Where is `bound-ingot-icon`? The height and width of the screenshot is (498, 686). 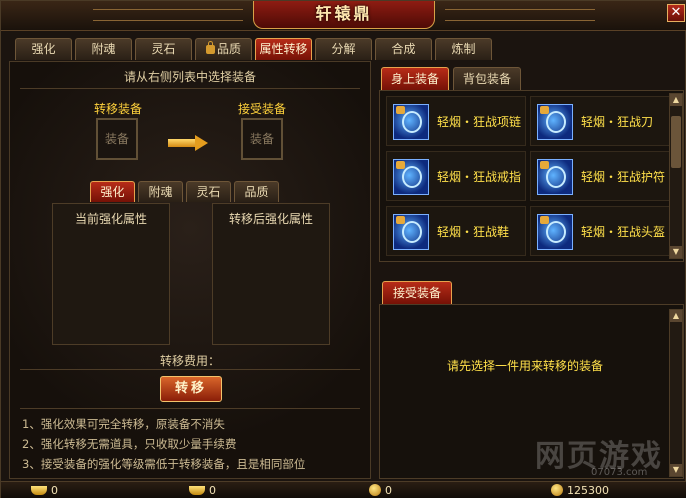 bound-ingot-icon is located at coordinates (197, 490).